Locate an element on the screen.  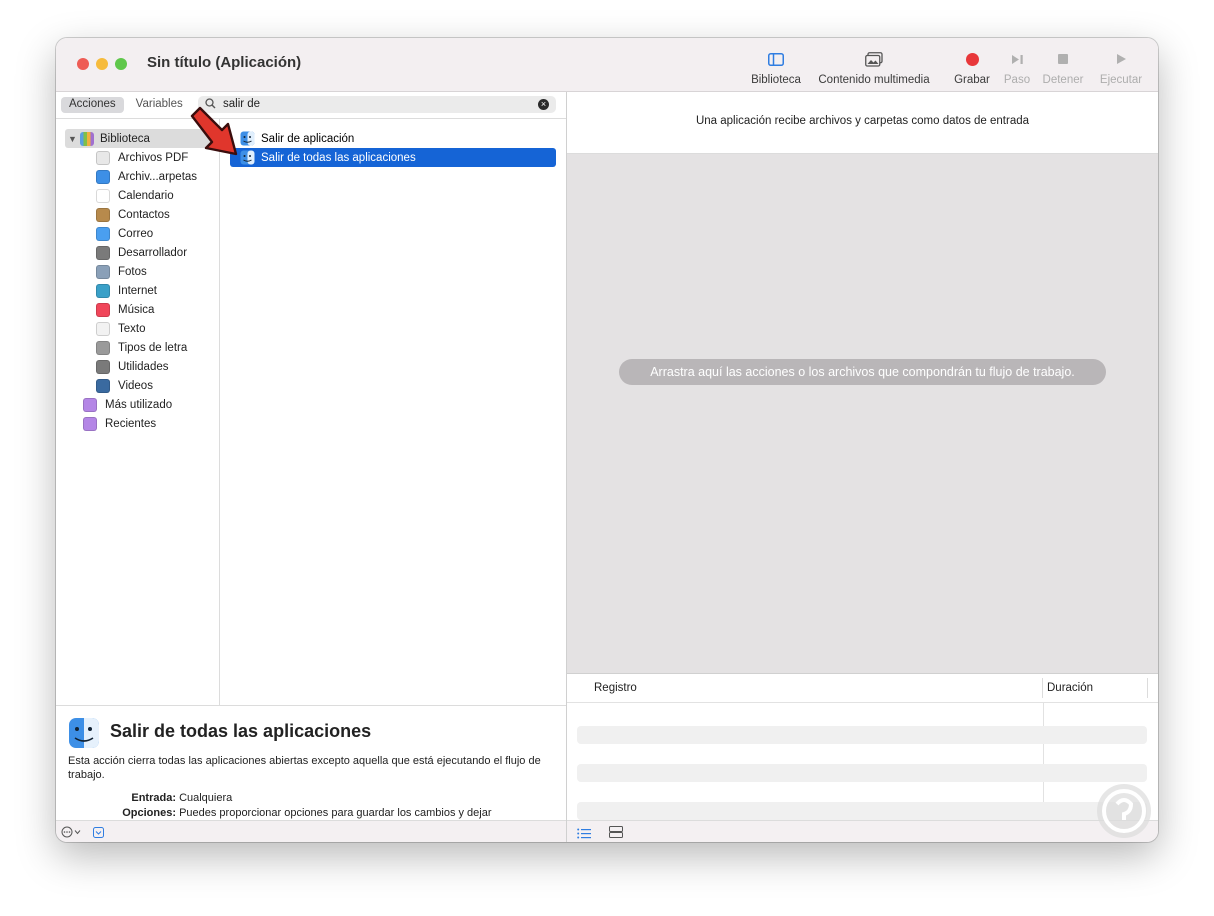
sidebar-item-label: Fotos is located at coordinates (132, 271).